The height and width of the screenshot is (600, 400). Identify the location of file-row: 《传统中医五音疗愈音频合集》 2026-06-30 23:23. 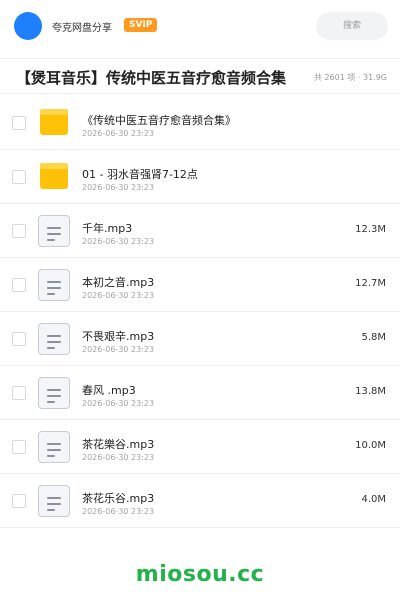
(200, 123).